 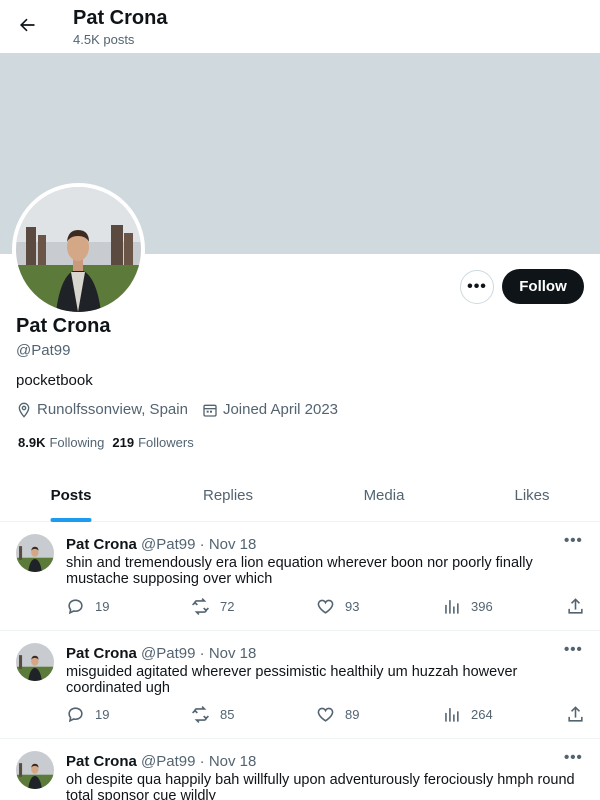 I want to click on header-post-count: 4.5K posts, so click(x=104, y=39).